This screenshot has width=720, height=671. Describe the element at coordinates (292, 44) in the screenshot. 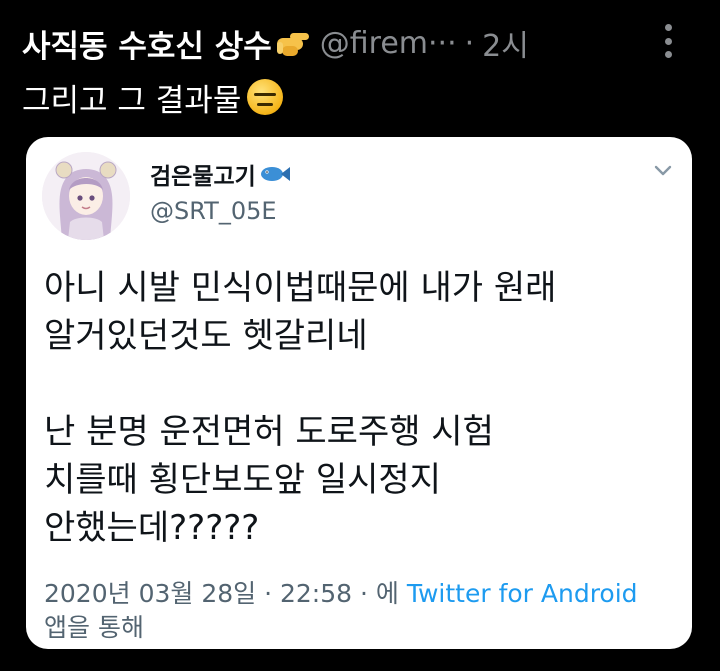

I see `pointing-hand-icon` at that location.